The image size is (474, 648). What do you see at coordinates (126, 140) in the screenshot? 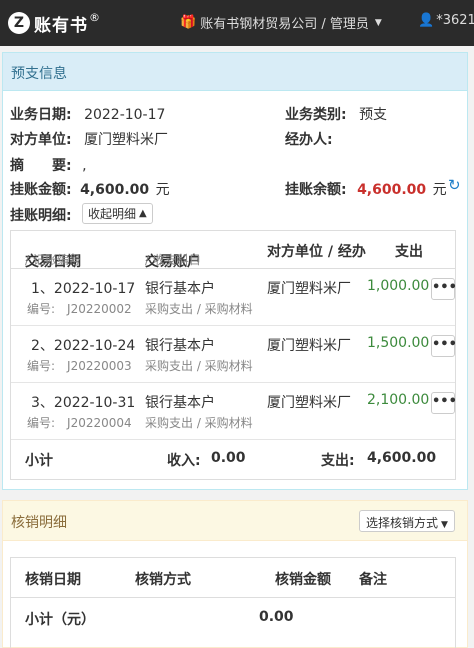
I see `counterparty-value: 厦门塑料米厂` at bounding box center [126, 140].